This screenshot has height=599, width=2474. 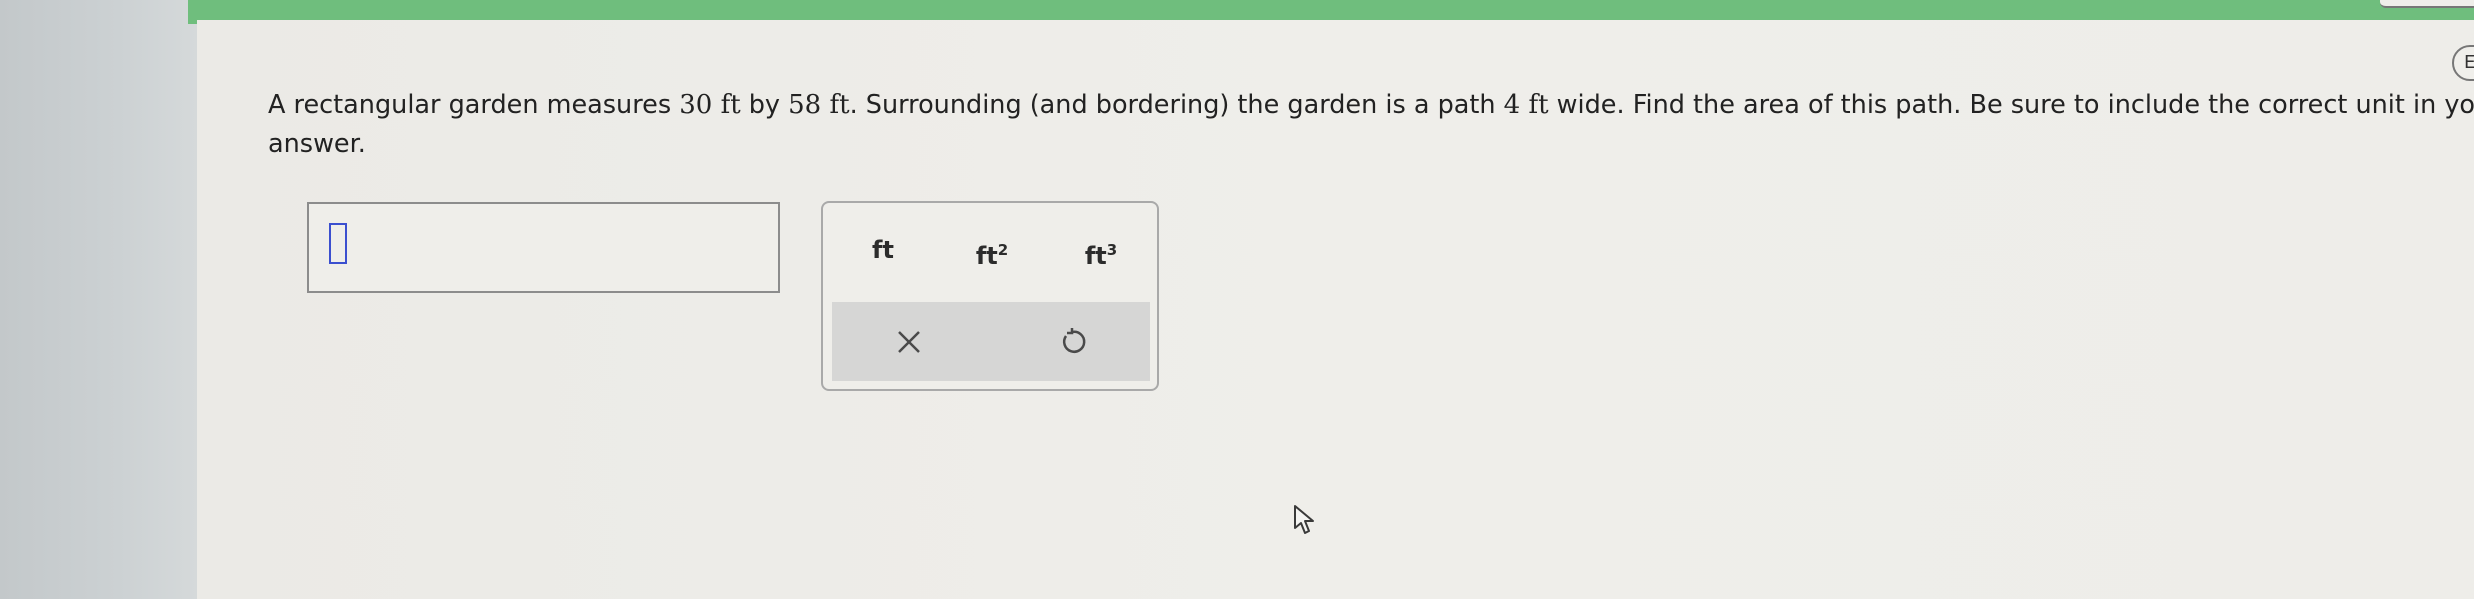 I want to click on top-right-tab, so click(x=2427, y=4).